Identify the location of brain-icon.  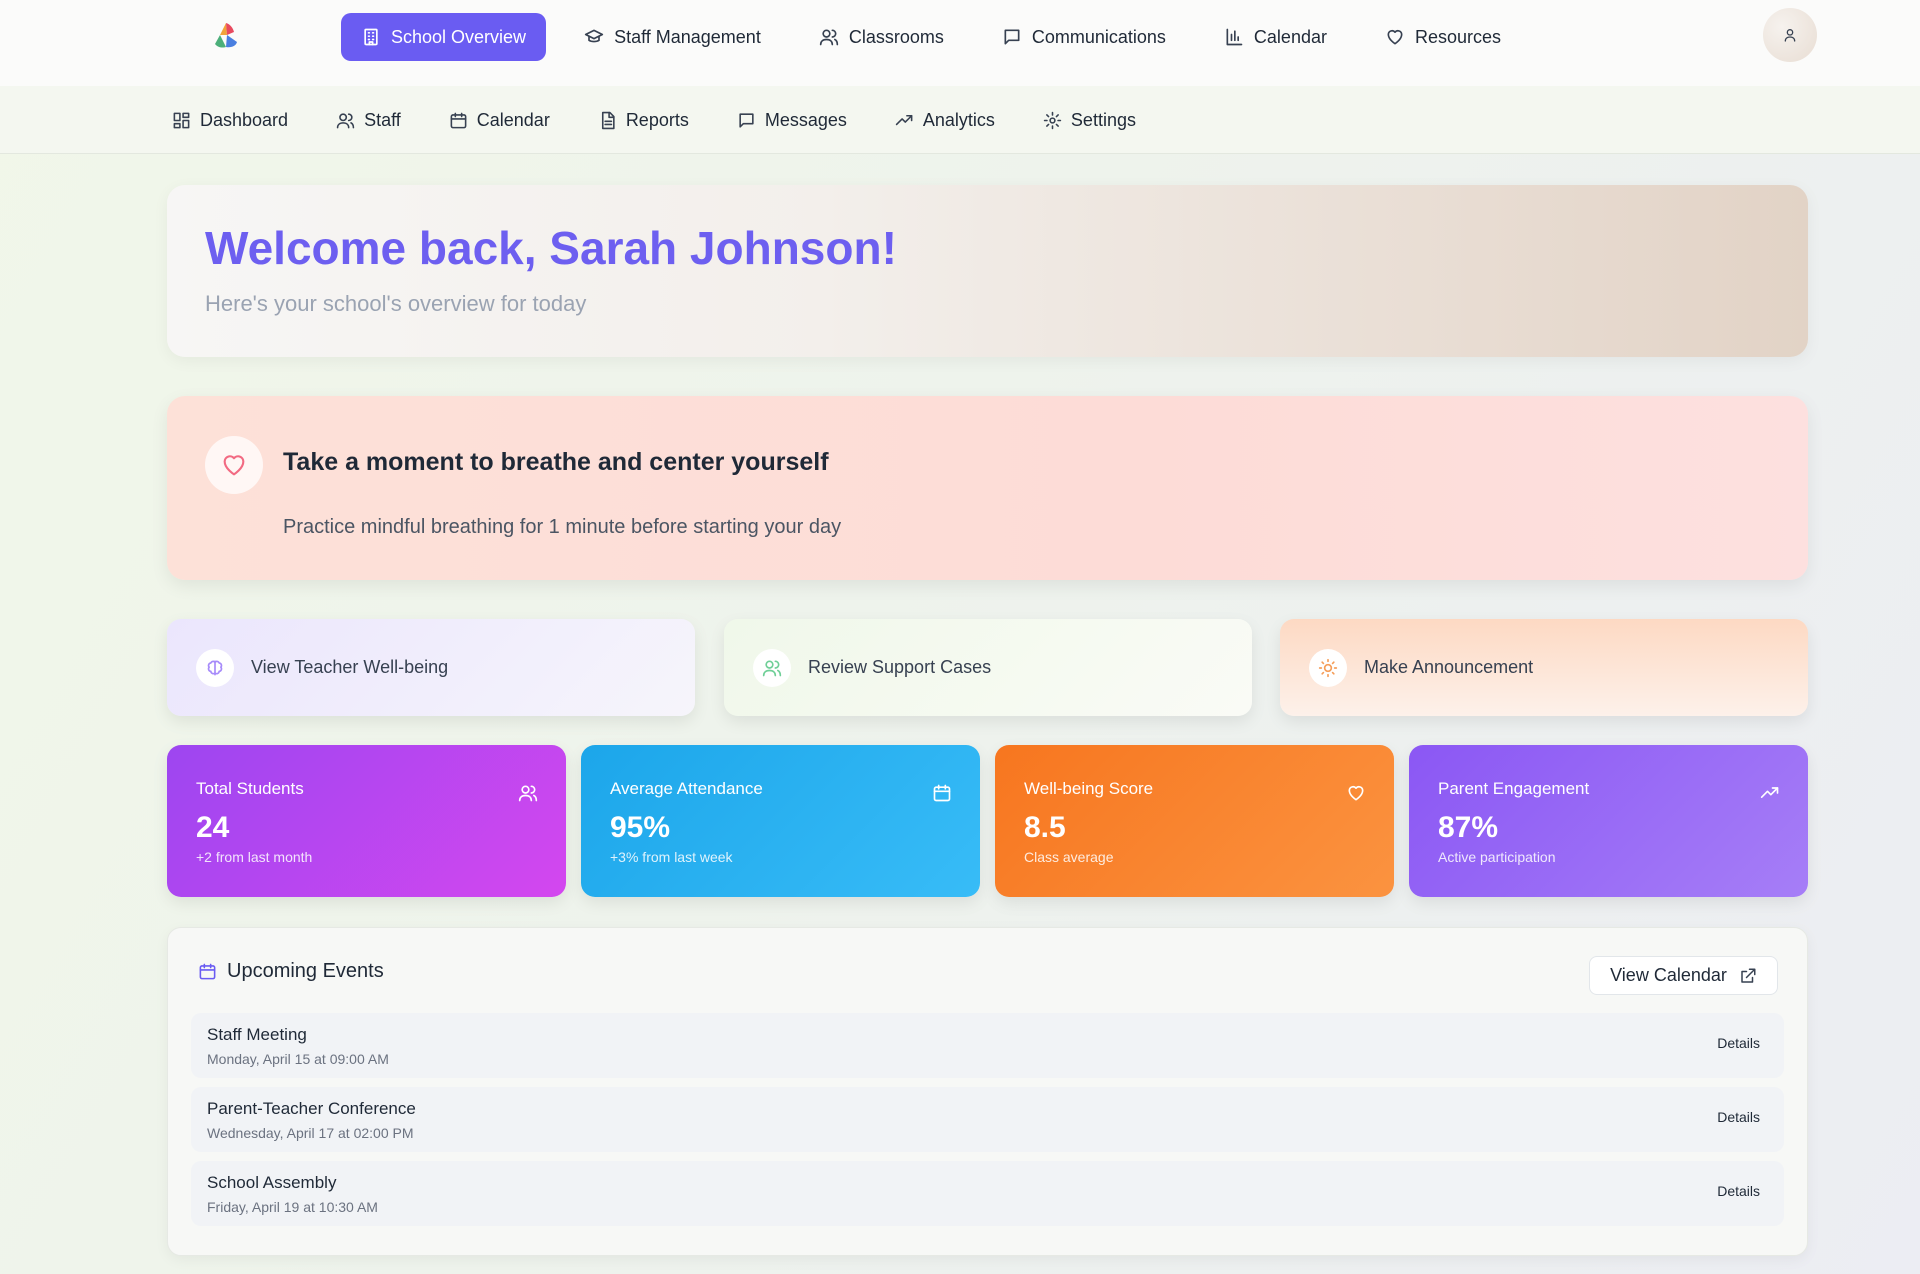
(215, 667).